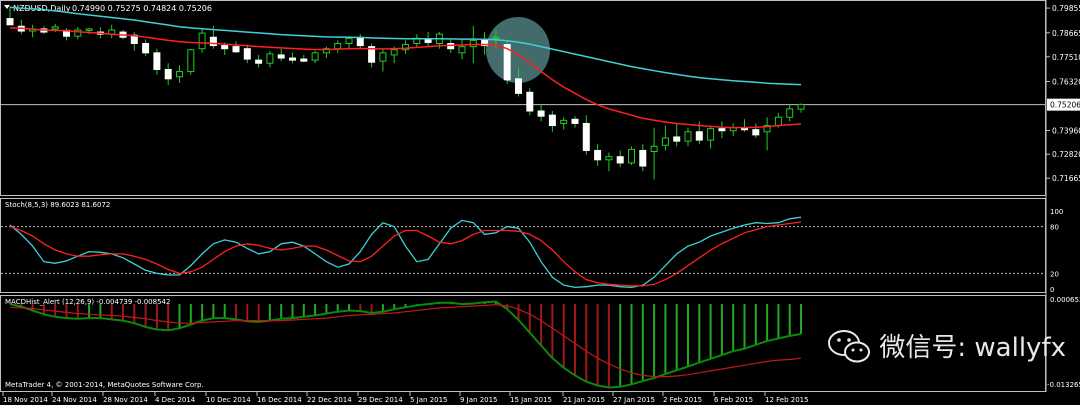  Describe the element at coordinates (125, 400) in the screenshot. I see `time-tick-label: 28 Nov 2014` at that location.